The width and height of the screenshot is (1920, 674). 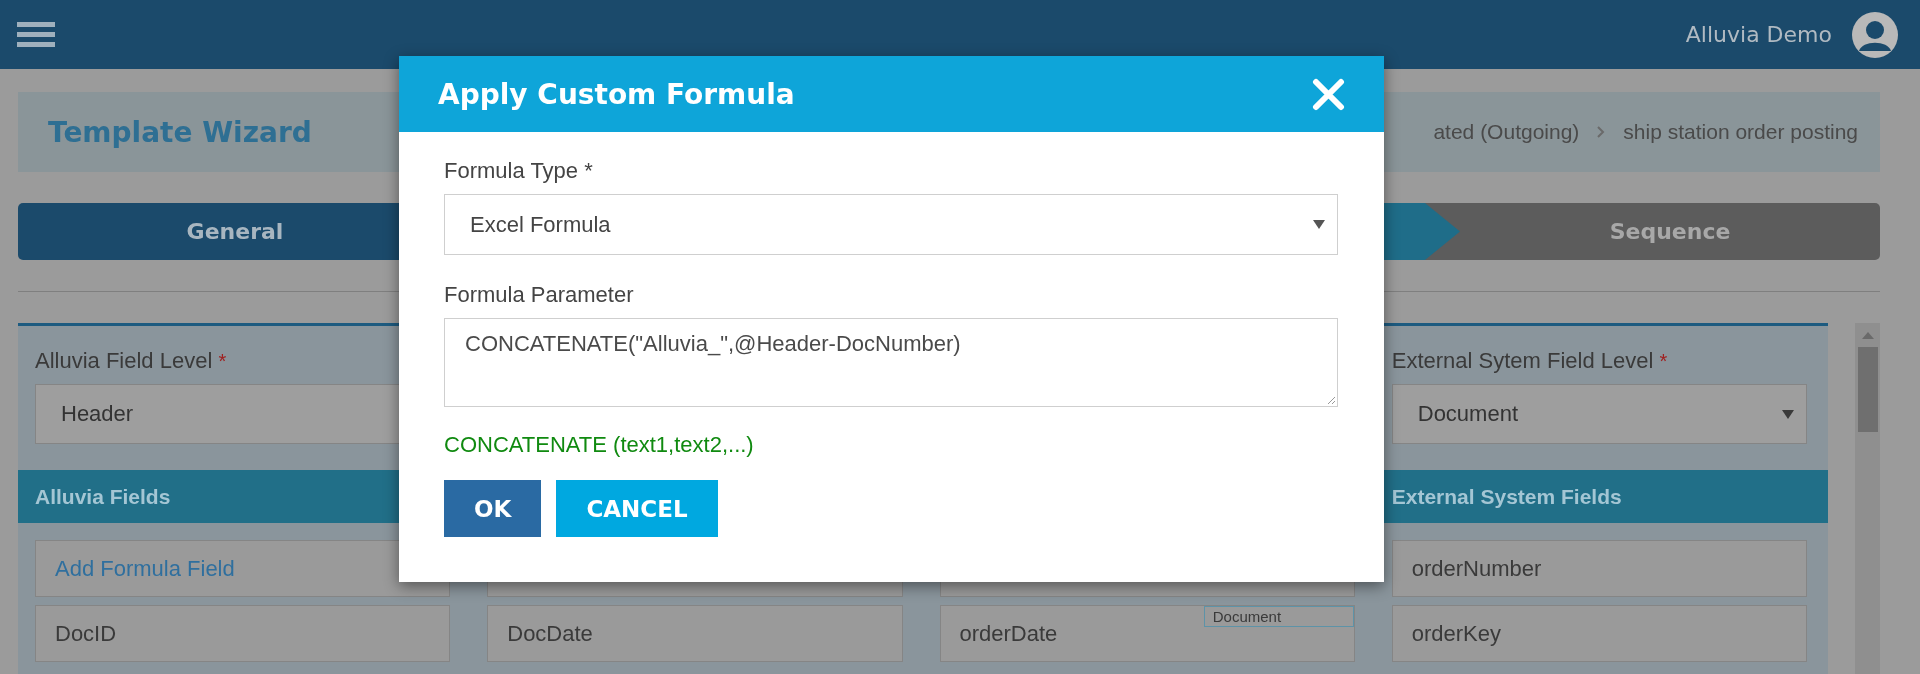 What do you see at coordinates (1530, 361) in the screenshot?
I see `field-label: External Sytem Field Level *` at bounding box center [1530, 361].